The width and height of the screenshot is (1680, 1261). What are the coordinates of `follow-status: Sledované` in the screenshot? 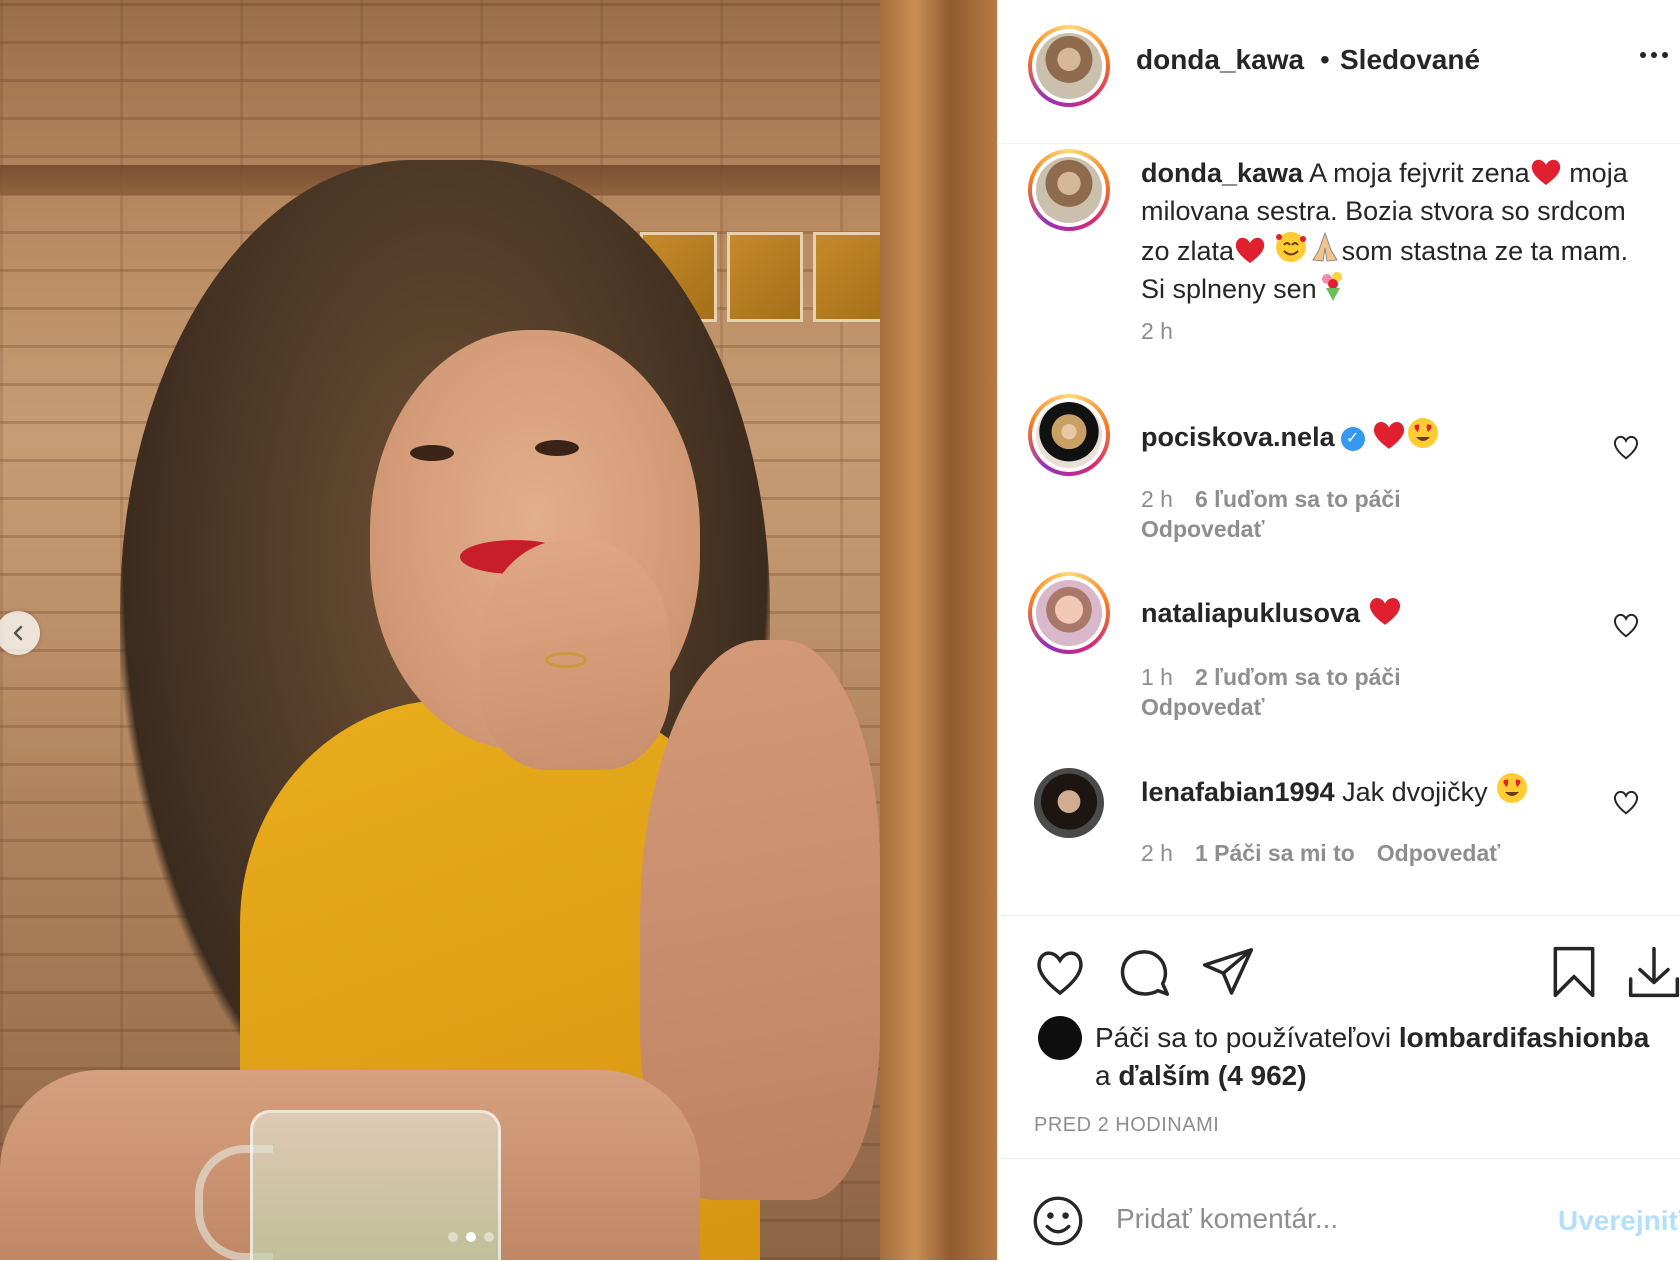 It's located at (1410, 60).